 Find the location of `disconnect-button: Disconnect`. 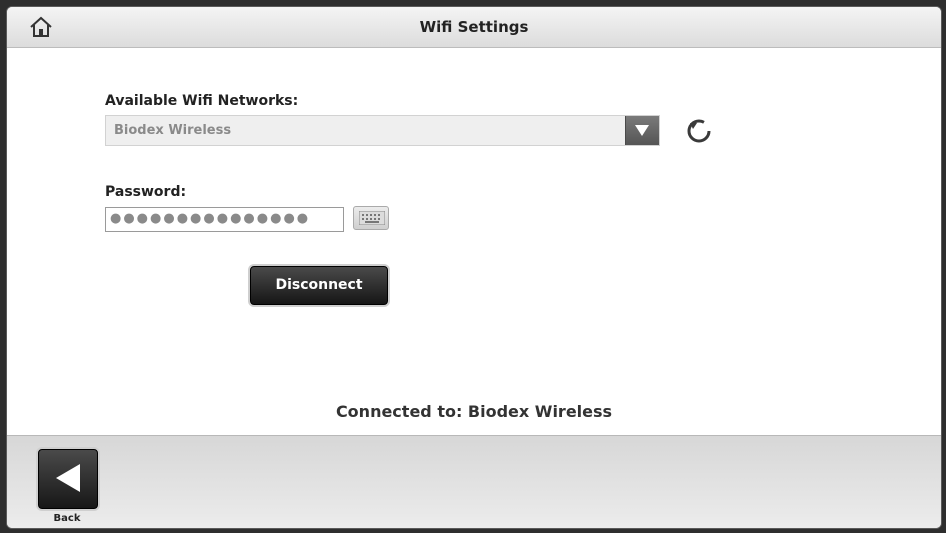

disconnect-button: Disconnect is located at coordinates (319, 285).